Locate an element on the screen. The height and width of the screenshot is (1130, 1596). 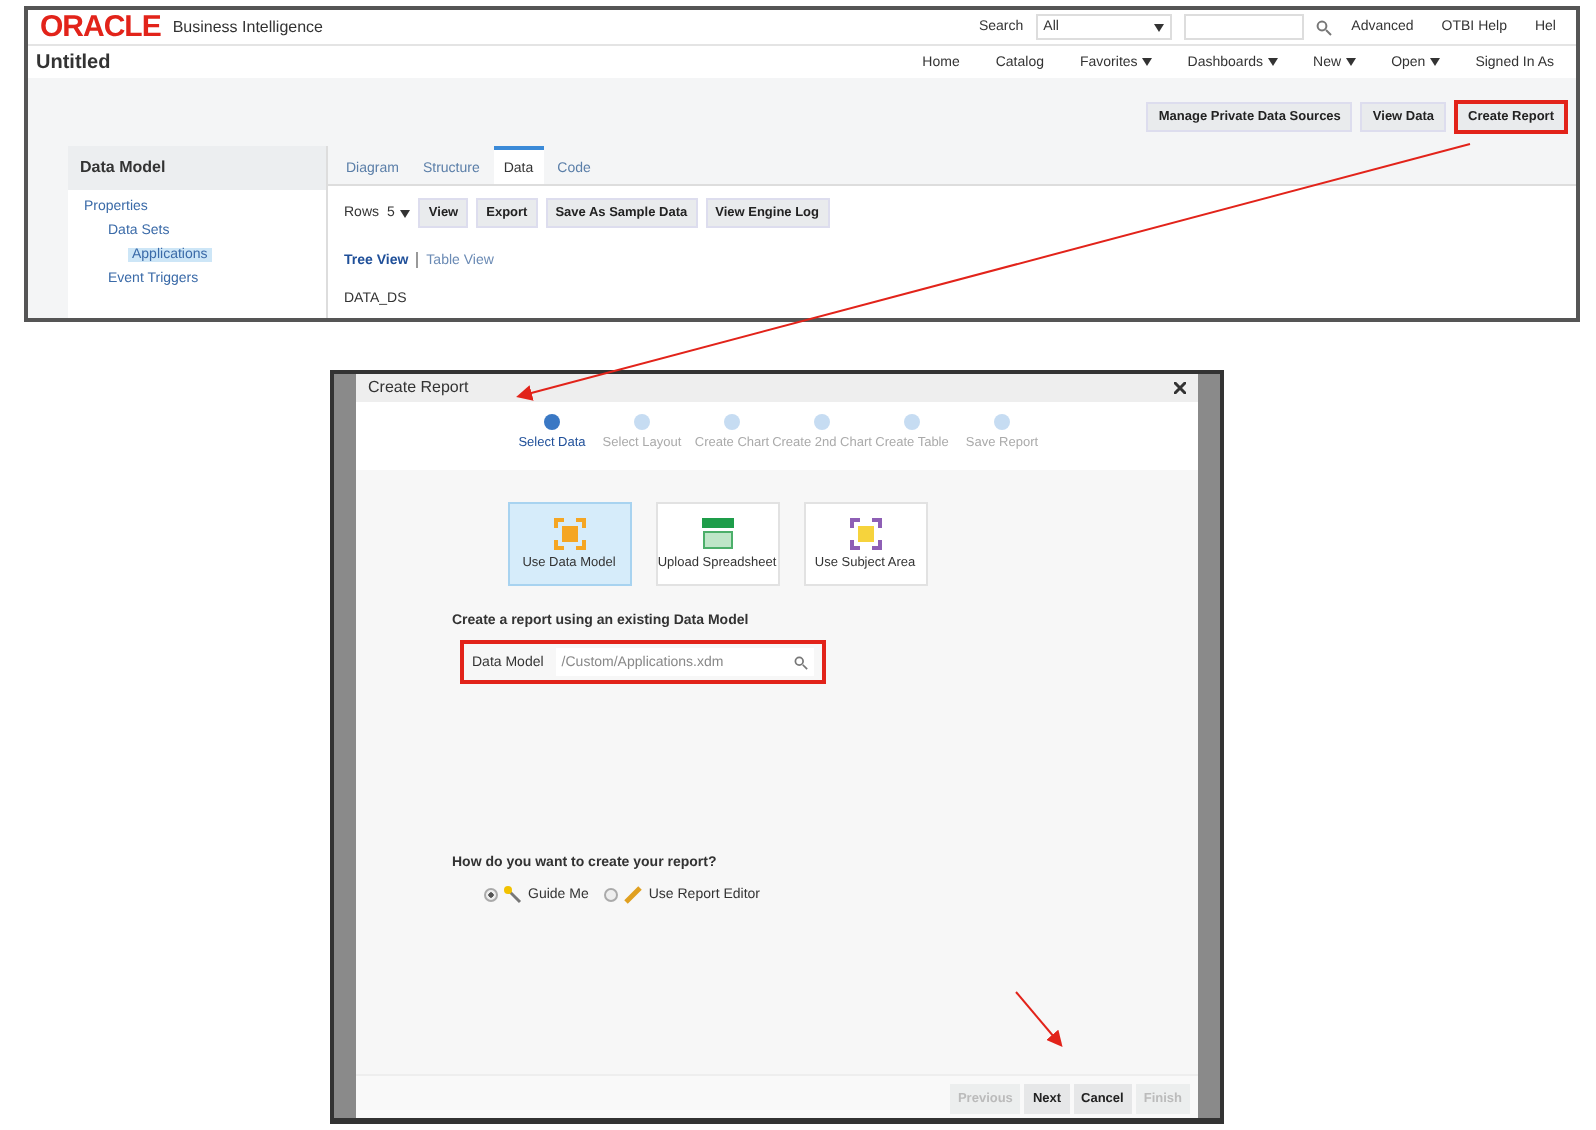
pencil-icon is located at coordinates (633, 895).